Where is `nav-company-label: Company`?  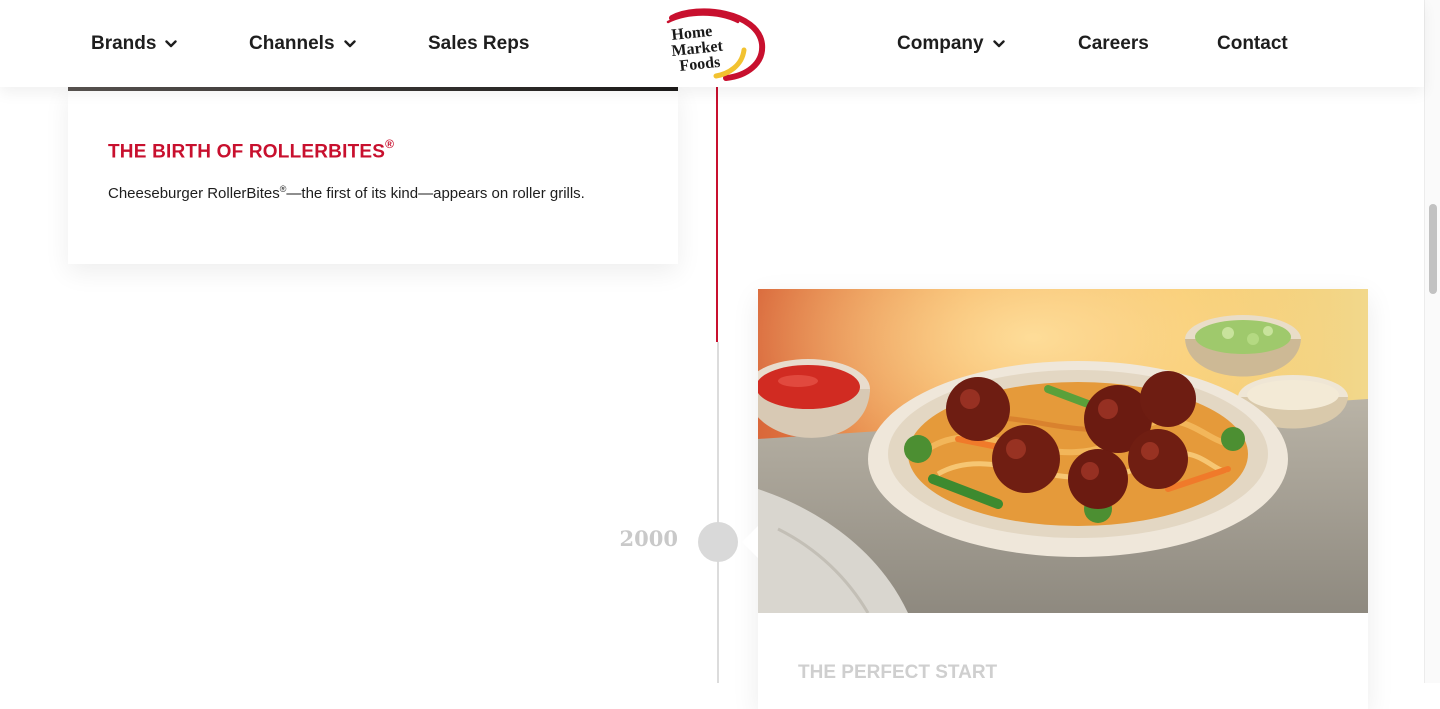 nav-company-label: Company is located at coordinates (940, 43).